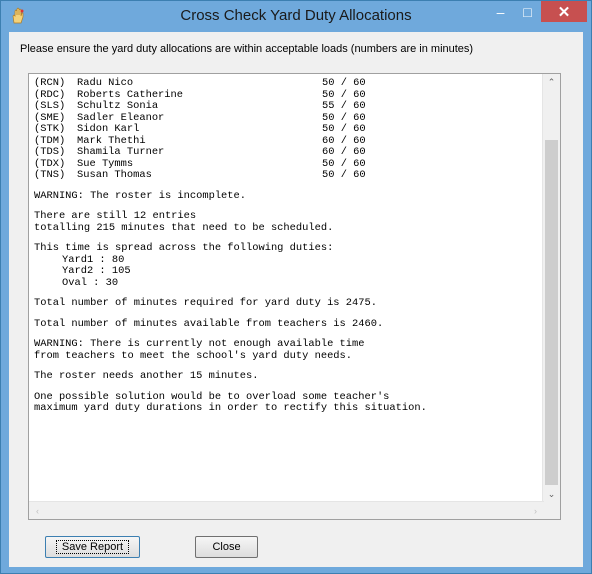 This screenshot has height=574, width=592. What do you see at coordinates (564, 11) in the screenshot?
I see `close-window-button: ✕` at bounding box center [564, 11].